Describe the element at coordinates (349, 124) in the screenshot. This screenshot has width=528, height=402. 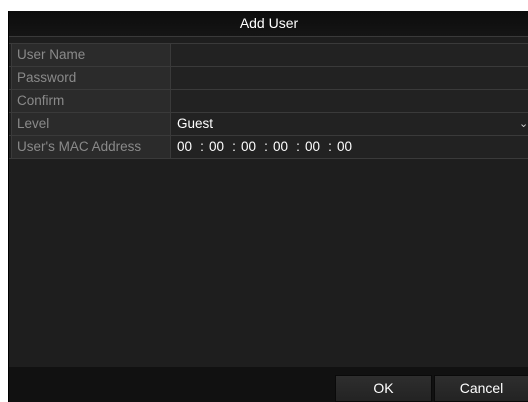
I see `level-select: Guest ⌄` at that location.